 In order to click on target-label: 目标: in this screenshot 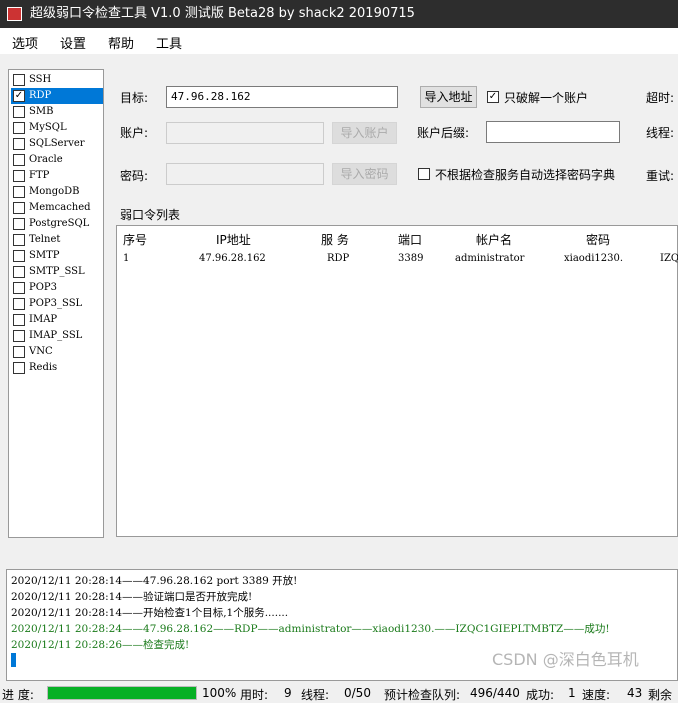, I will do `click(134, 98)`.